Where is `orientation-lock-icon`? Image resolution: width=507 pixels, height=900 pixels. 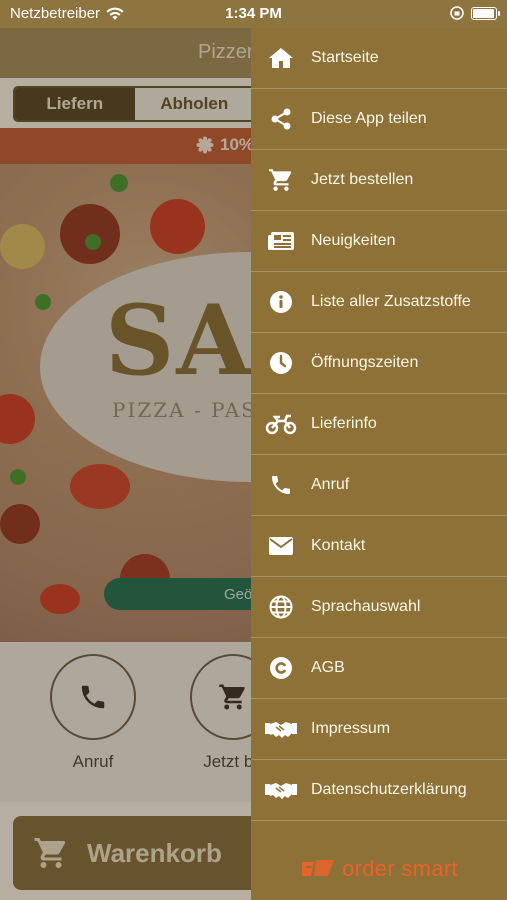 orientation-lock-icon is located at coordinates (457, 13).